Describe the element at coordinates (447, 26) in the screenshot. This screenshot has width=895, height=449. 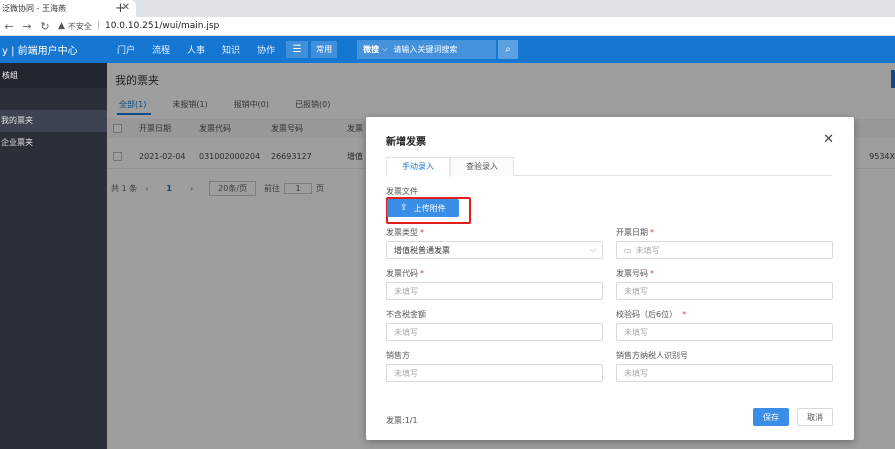
I see `address-bar: ← → ↻ ▲ 不安全 | 10.0.10.251/wui/main.jsp` at that location.